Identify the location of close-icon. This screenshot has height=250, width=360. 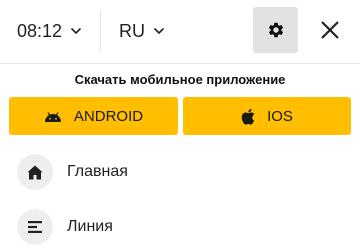
(330, 30).